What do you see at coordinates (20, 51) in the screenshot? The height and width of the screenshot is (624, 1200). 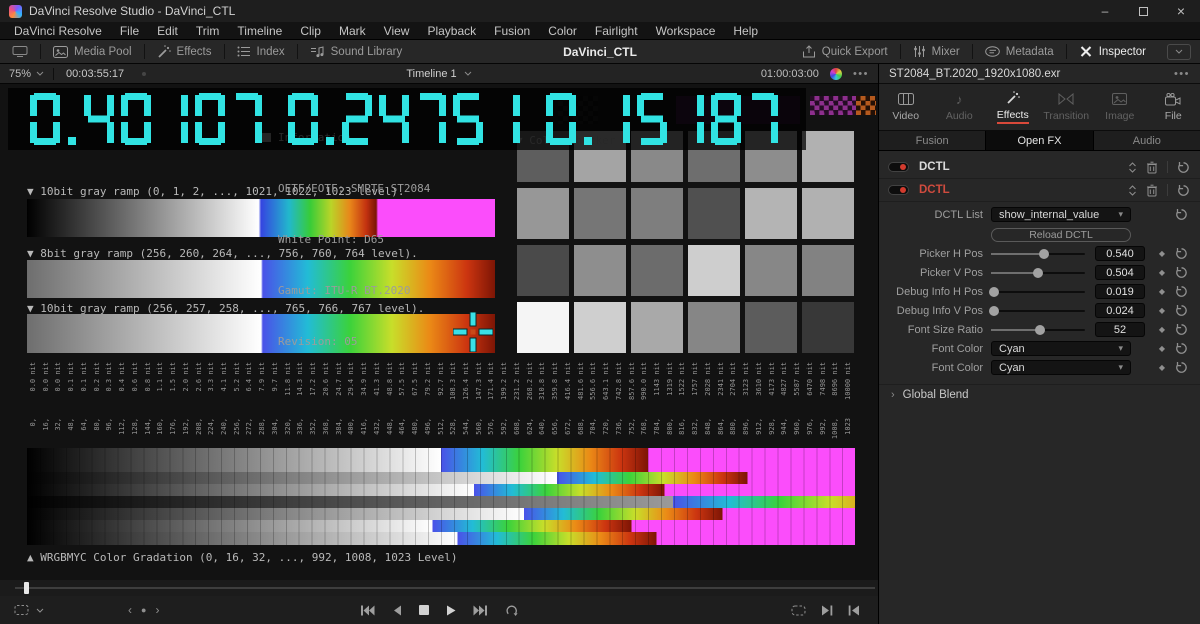 I see `viewer-toggle-button` at bounding box center [20, 51].